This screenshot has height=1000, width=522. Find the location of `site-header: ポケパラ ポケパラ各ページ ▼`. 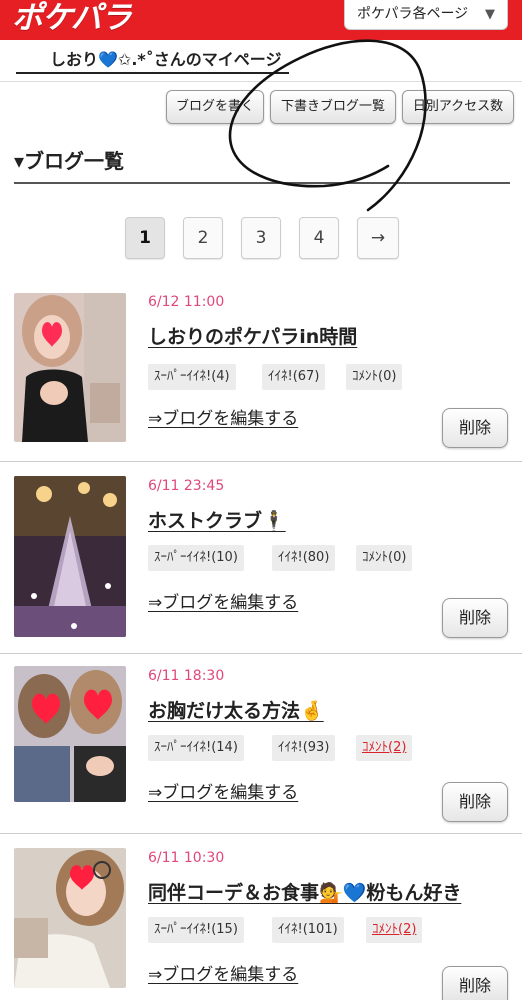

site-header: ポケパラ ポケパラ各ページ ▼ is located at coordinates (261, 20).